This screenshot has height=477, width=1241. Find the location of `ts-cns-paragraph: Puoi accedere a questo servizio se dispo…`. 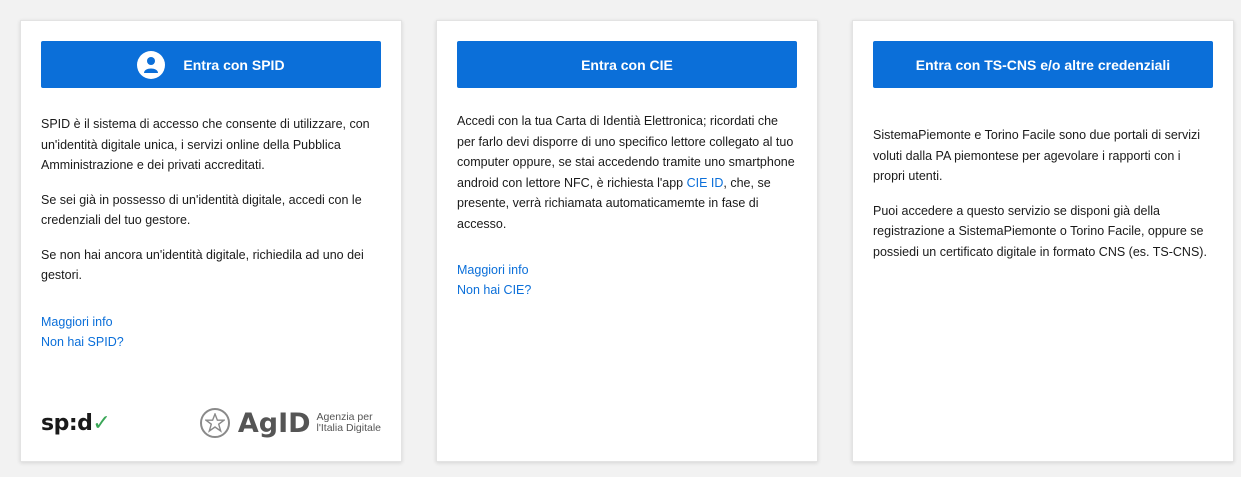

ts-cns-paragraph: Puoi accedere a questo servizio se dispo… is located at coordinates (1040, 231).